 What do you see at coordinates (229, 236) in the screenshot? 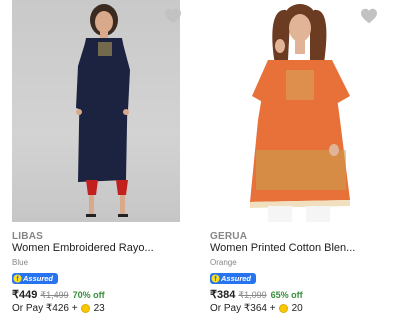
I see `brand-name: GERUA` at bounding box center [229, 236].